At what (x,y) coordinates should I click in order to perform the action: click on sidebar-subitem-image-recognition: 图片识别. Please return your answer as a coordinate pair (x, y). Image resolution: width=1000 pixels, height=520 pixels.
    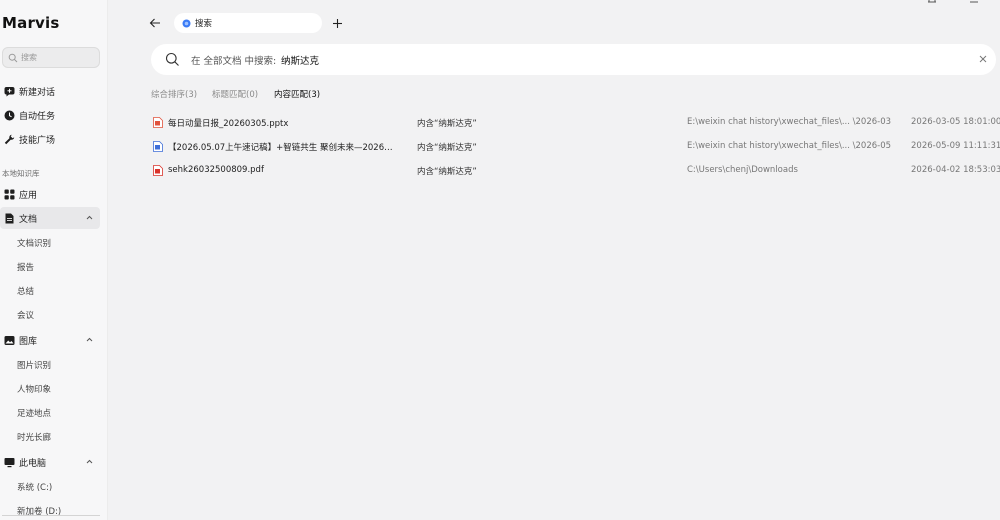
    Looking at the image, I should click on (34, 365).